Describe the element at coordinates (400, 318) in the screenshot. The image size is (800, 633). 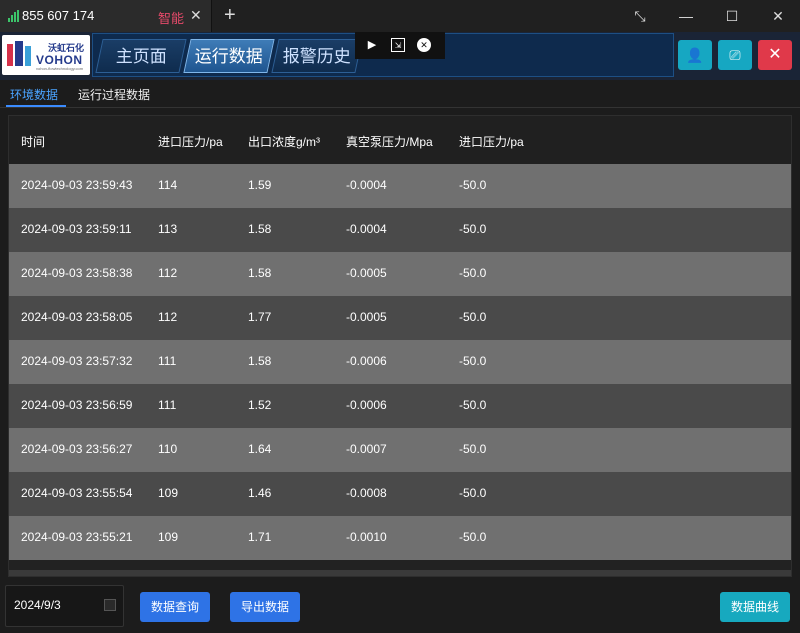
I see `table-row: 2024-09-03 23:58:05 112 1.77 -0.0005 -50.0` at that location.